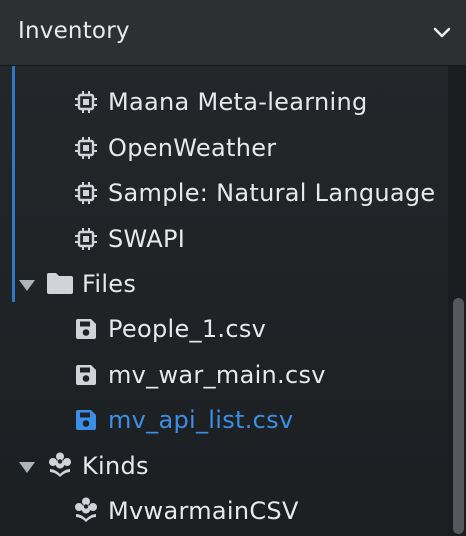  I want to click on tree-item-label: mv_war_main.csv, so click(217, 375).